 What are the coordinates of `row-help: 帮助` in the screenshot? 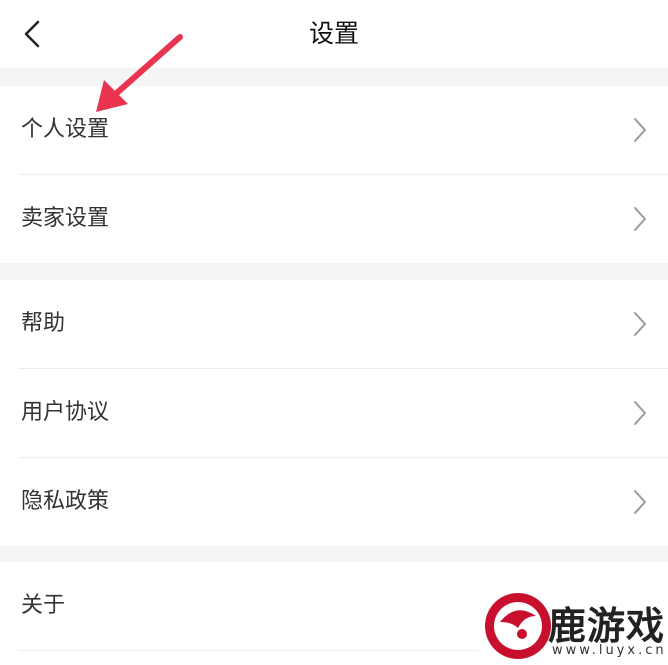 It's located at (334, 324).